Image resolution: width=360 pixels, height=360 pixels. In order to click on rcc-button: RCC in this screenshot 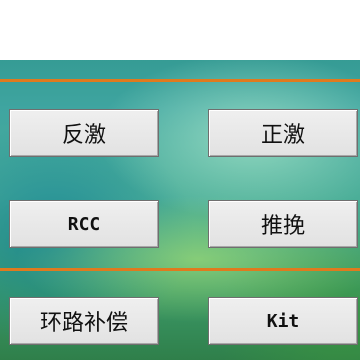, I will do `click(84, 224)`.